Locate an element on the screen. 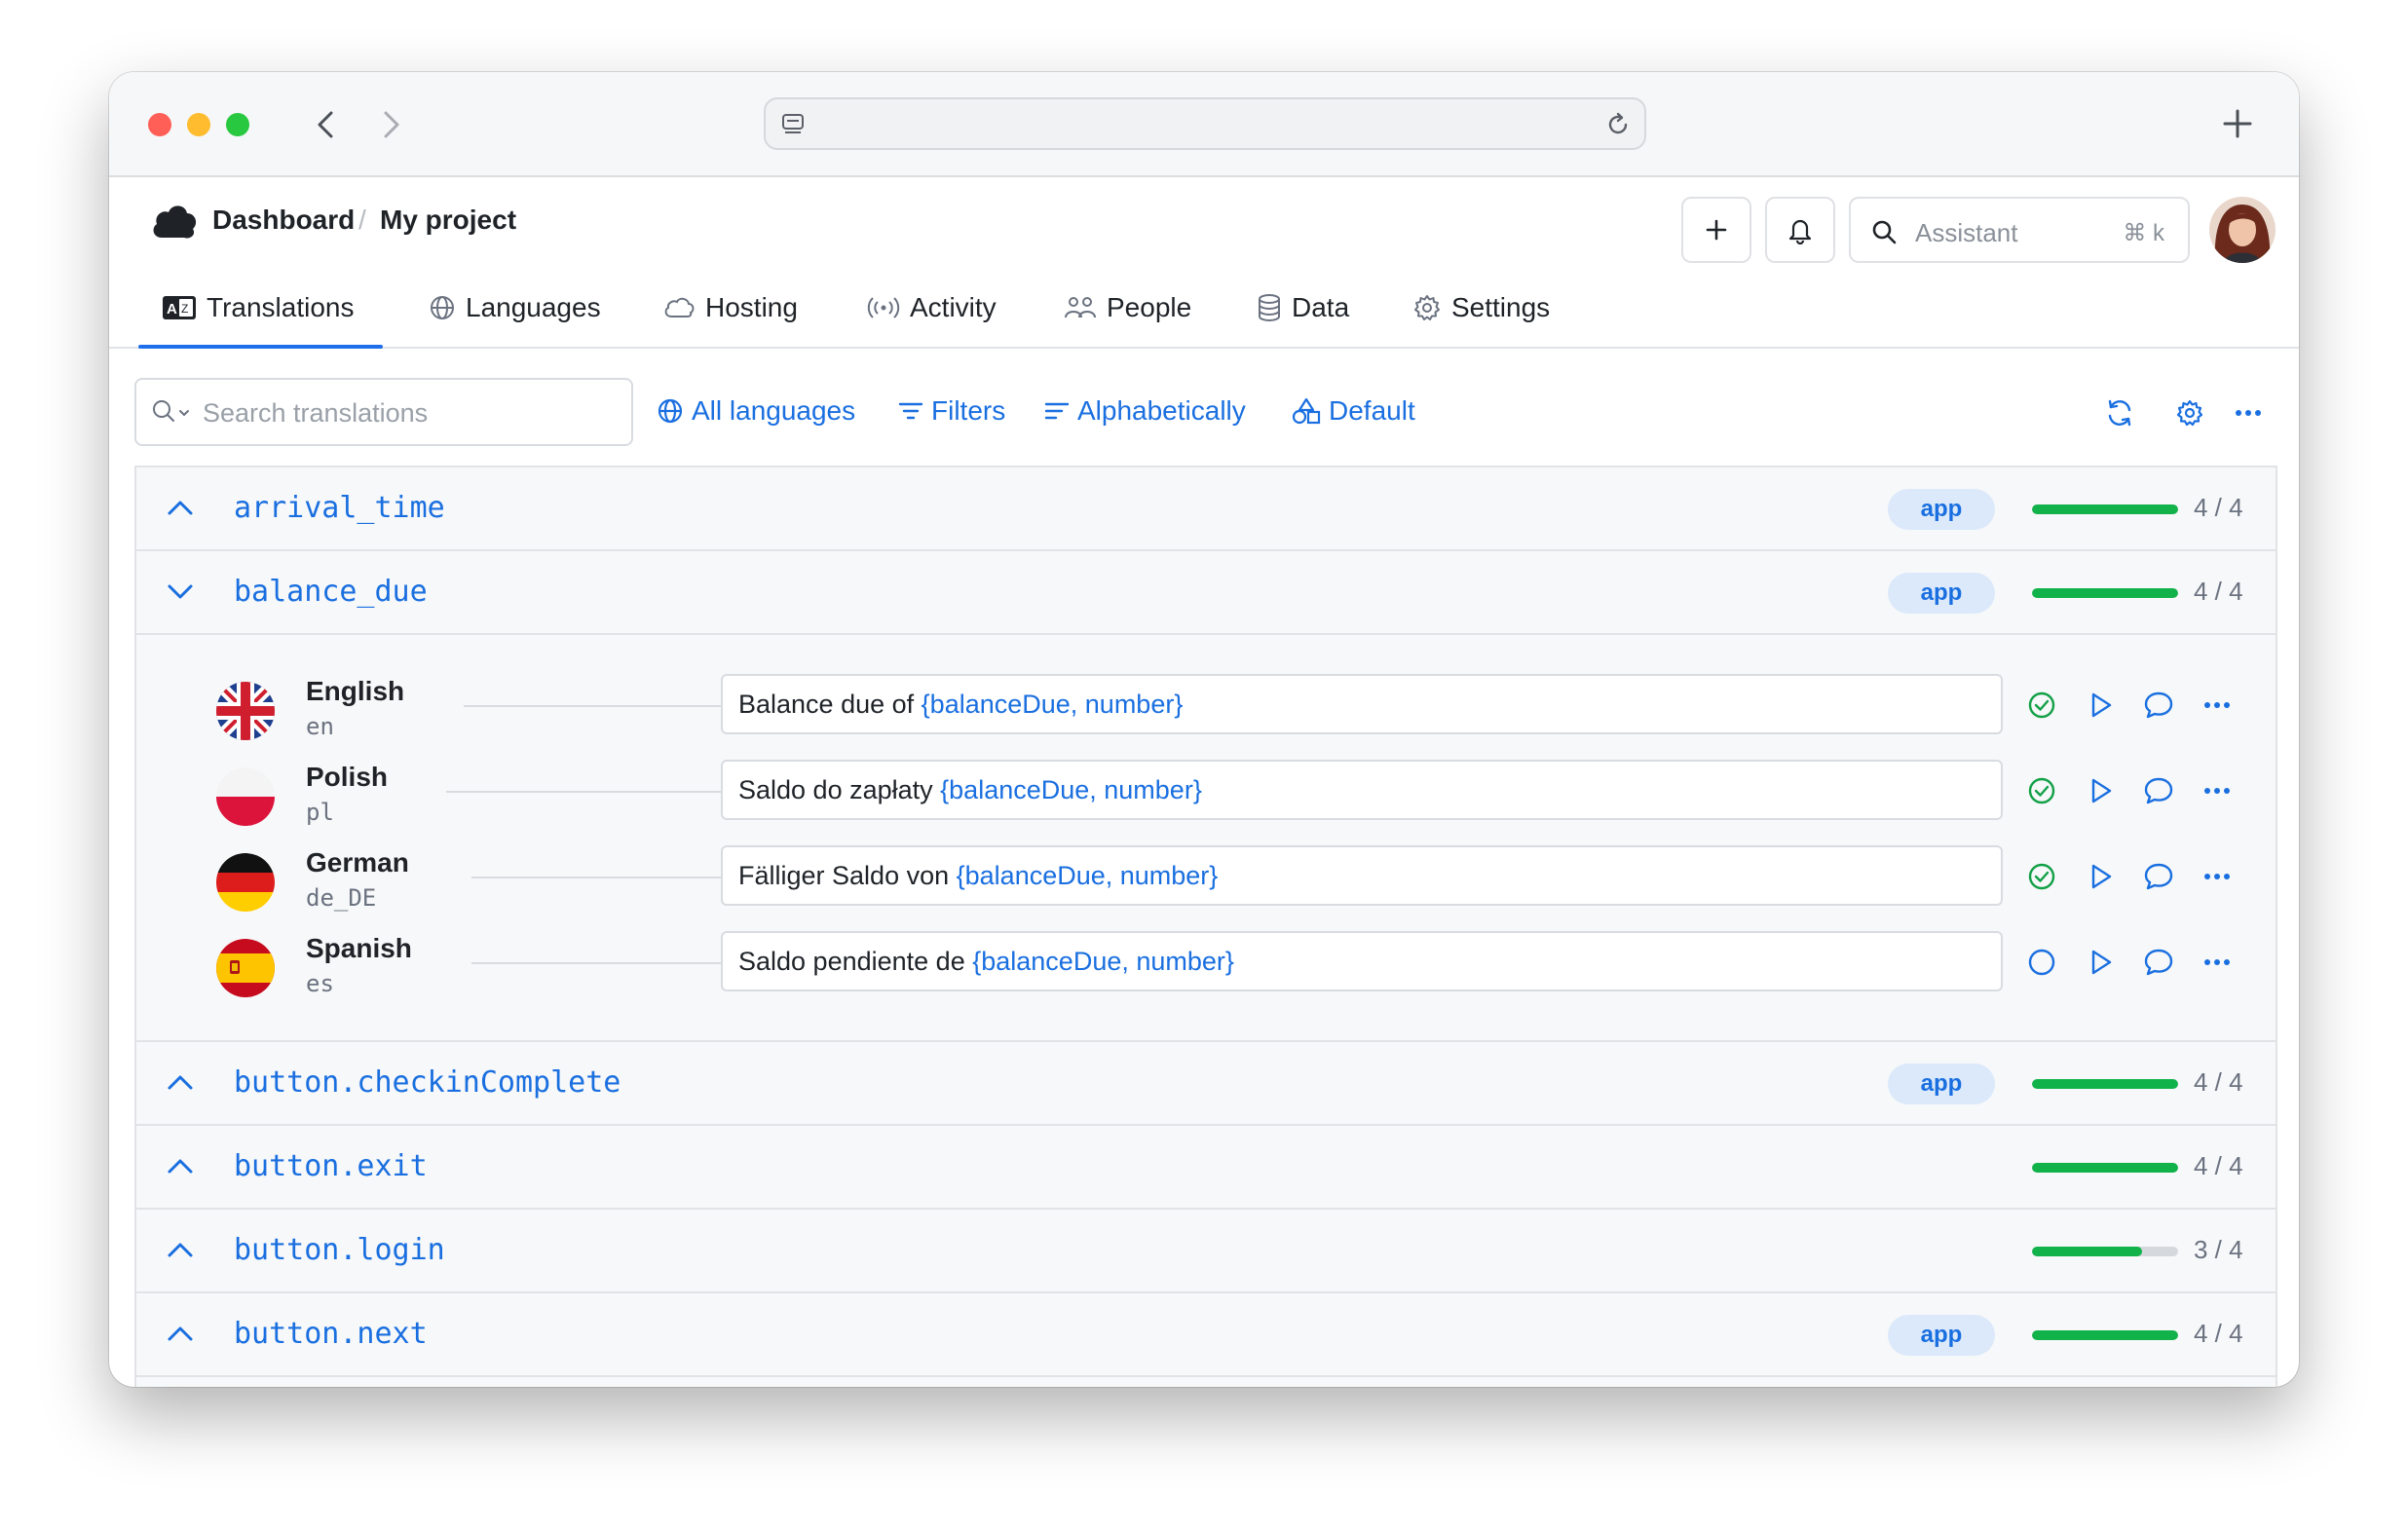  broadcast-icon is located at coordinates (883, 307).